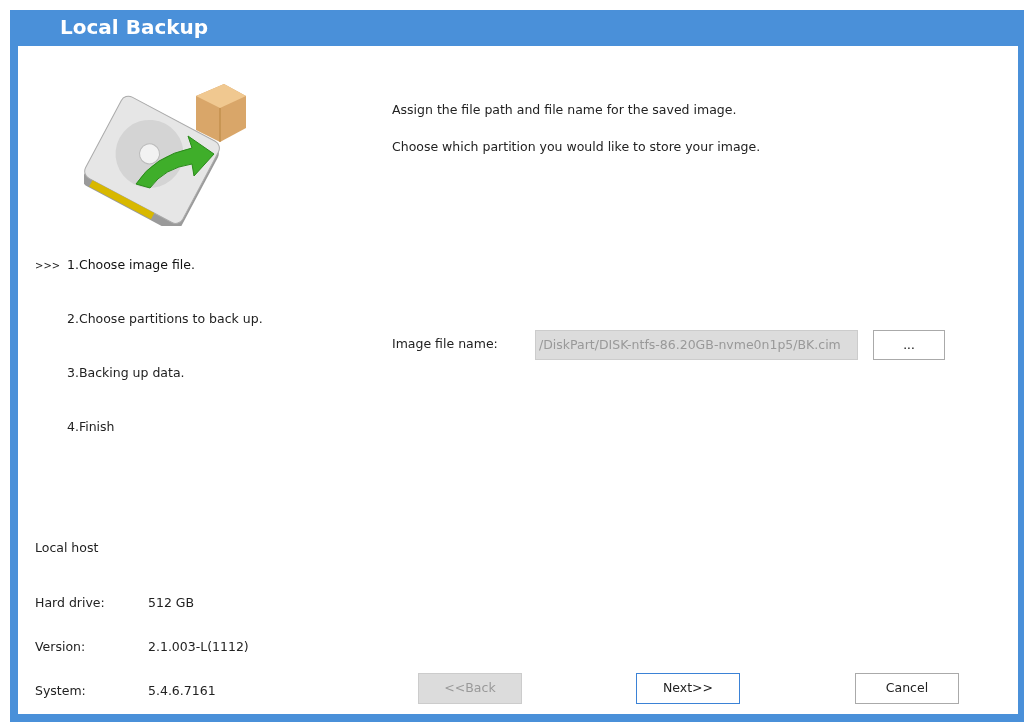  Describe the element at coordinates (91, 427) in the screenshot. I see `wizard-step: 4.Finish` at that location.